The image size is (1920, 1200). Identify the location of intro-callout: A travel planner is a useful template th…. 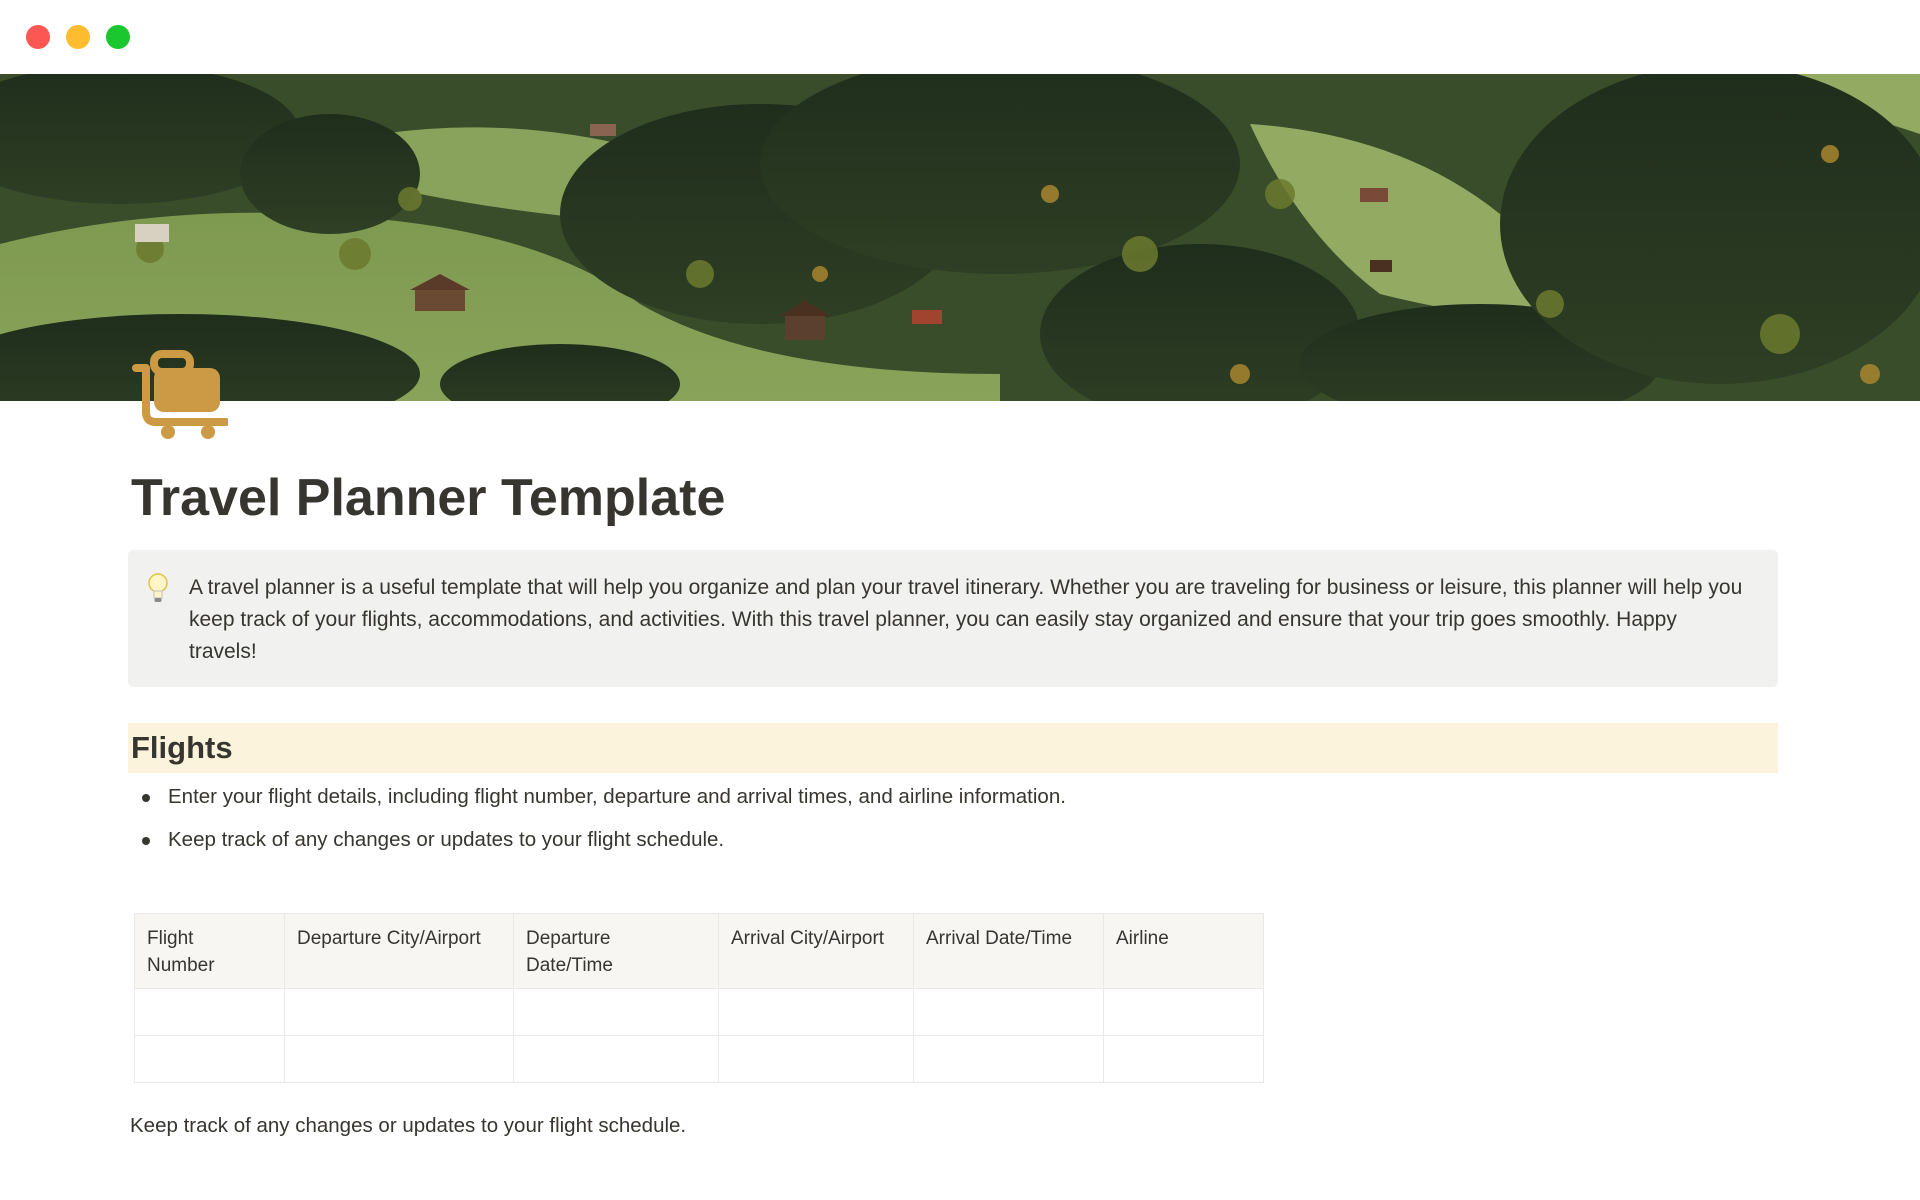
(953, 618).